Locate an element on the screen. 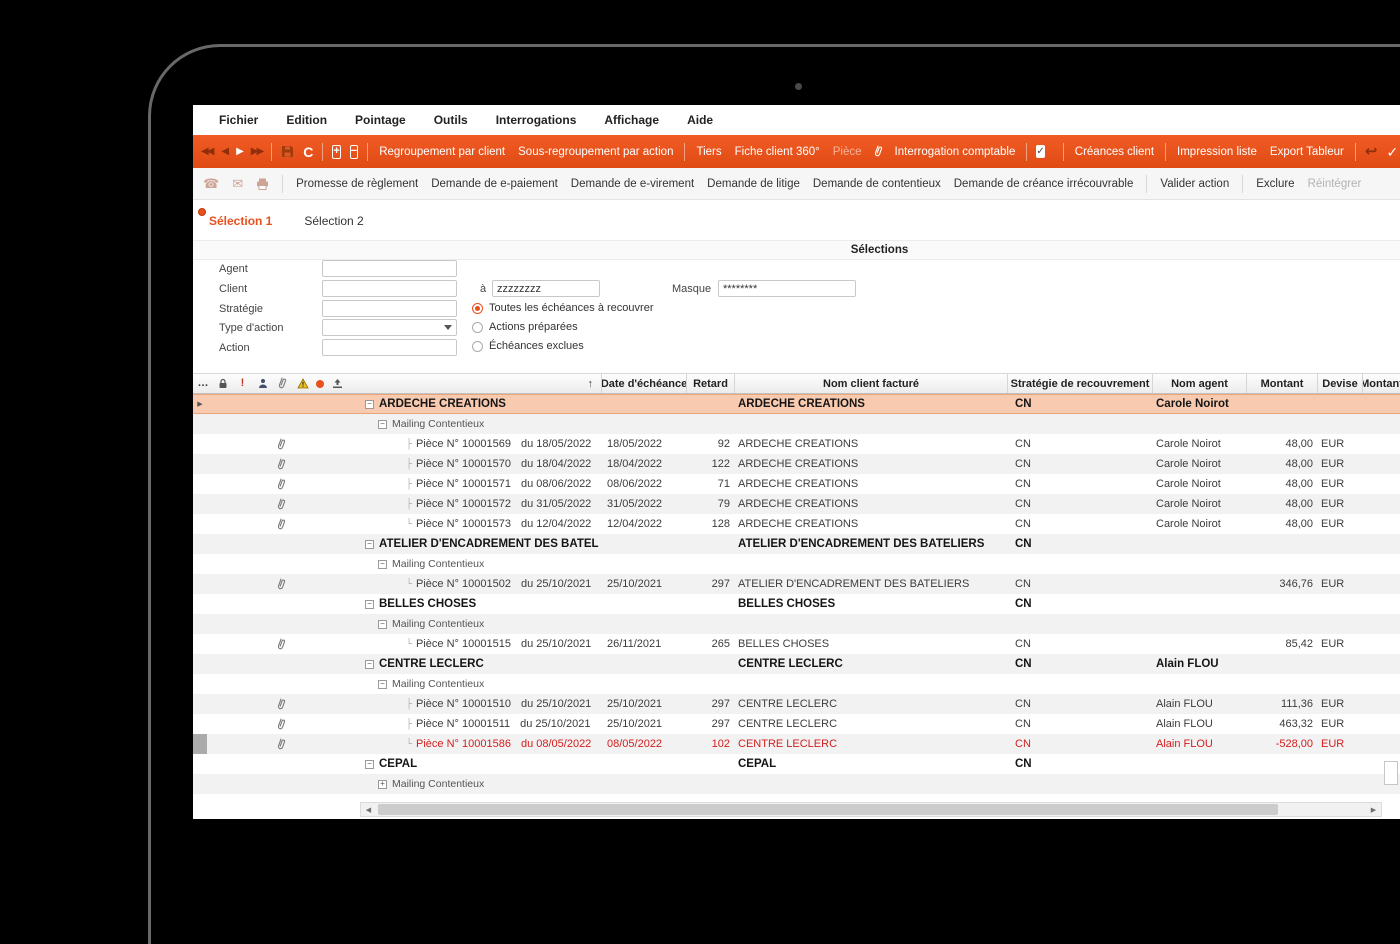 The height and width of the screenshot is (944, 1400). regroup-client-button: Regroupement par client is located at coordinates (442, 152).